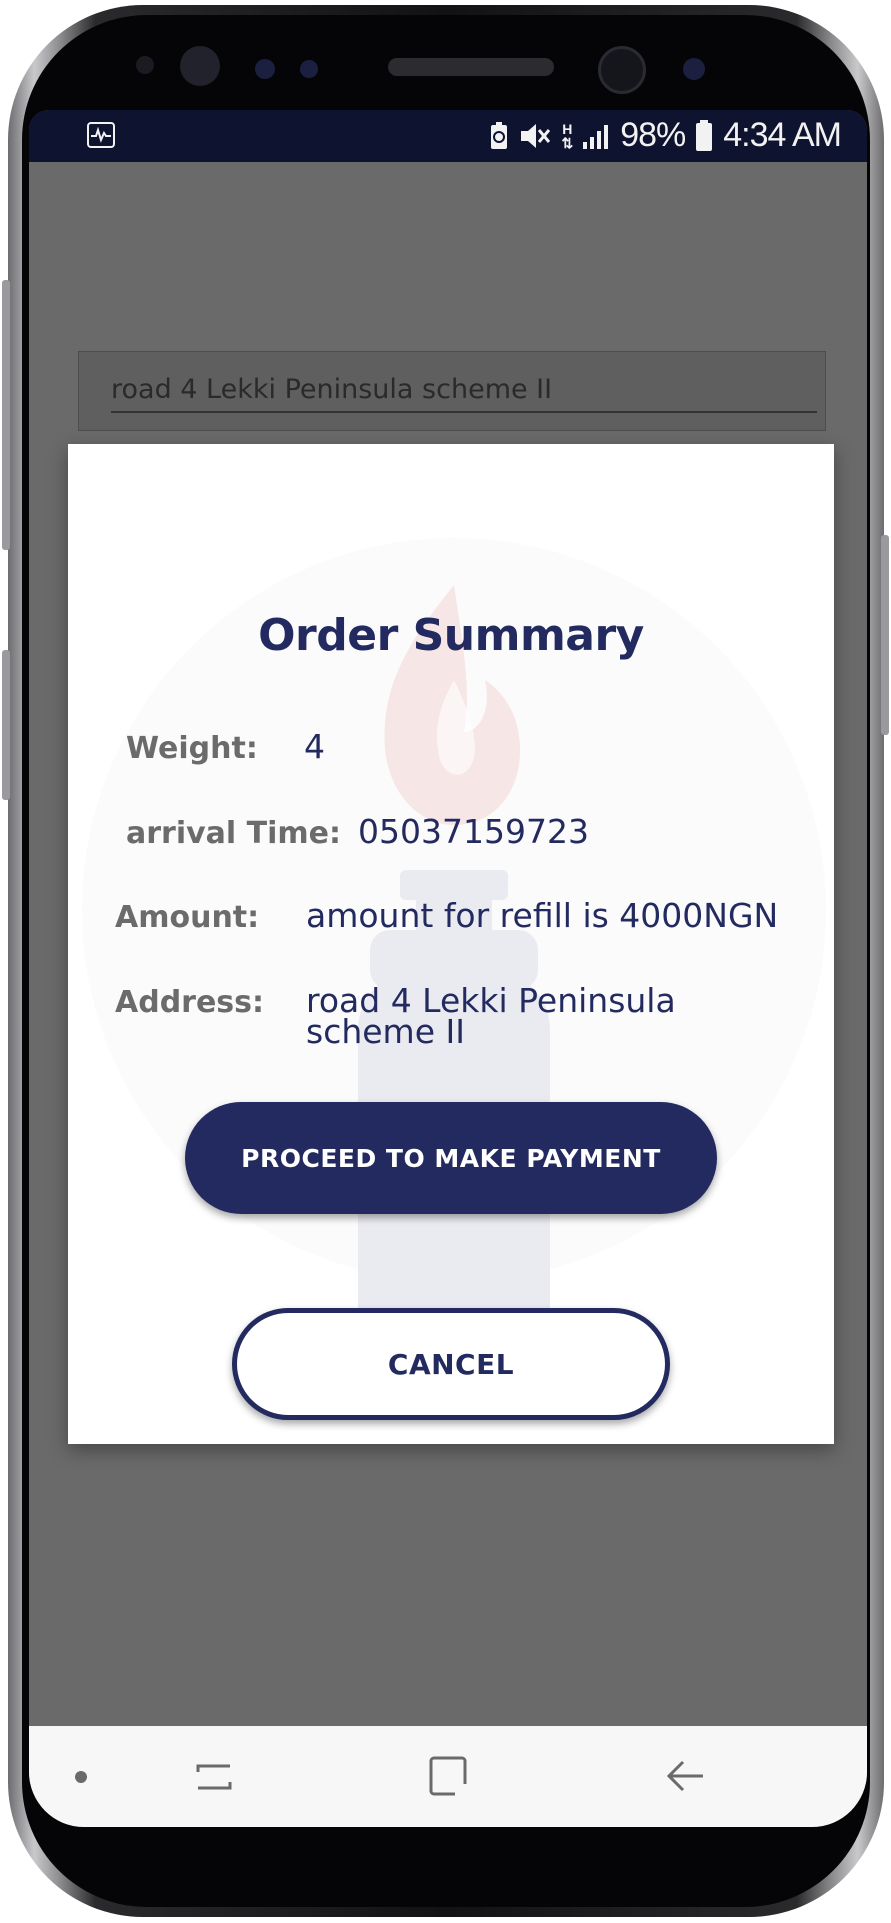  I want to click on home-icon, so click(448, 1776).